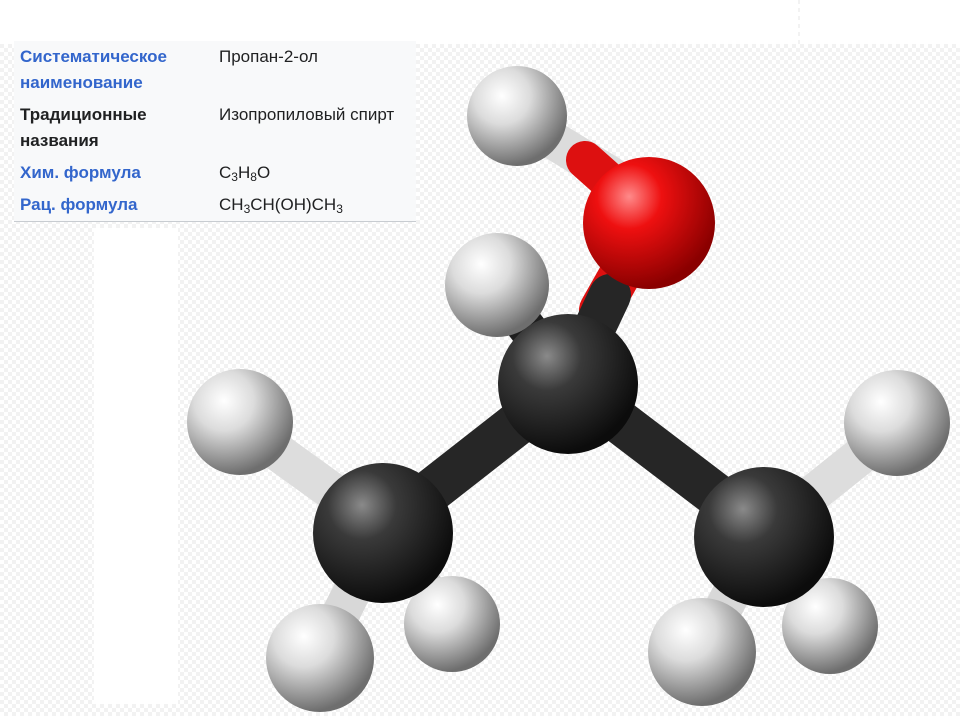 The width and height of the screenshot is (960, 716). What do you see at coordinates (897, 423) in the screenshot?
I see `hydrogen-atom-c3-right` at bounding box center [897, 423].